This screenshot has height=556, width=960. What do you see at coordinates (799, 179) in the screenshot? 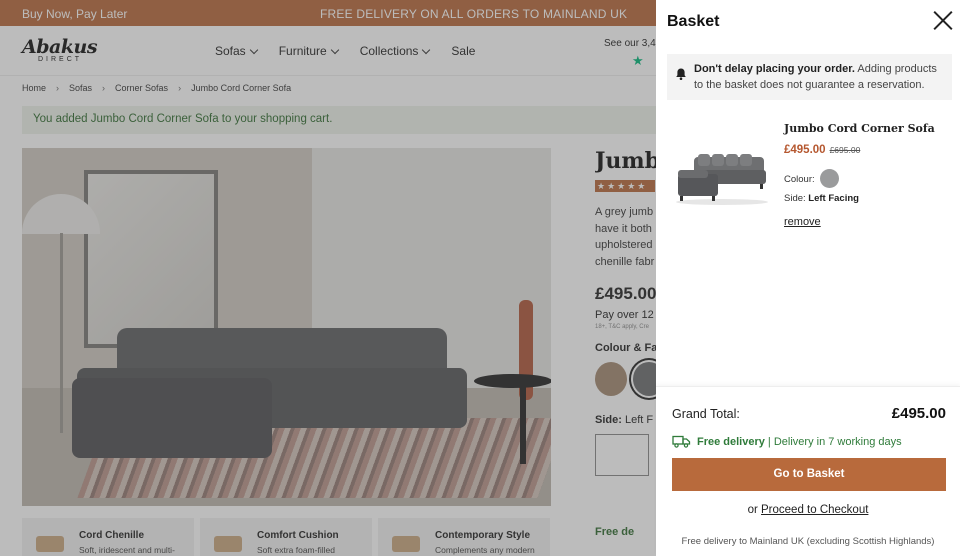
I see `basket-item-colour-label: Colour:` at bounding box center [799, 179].